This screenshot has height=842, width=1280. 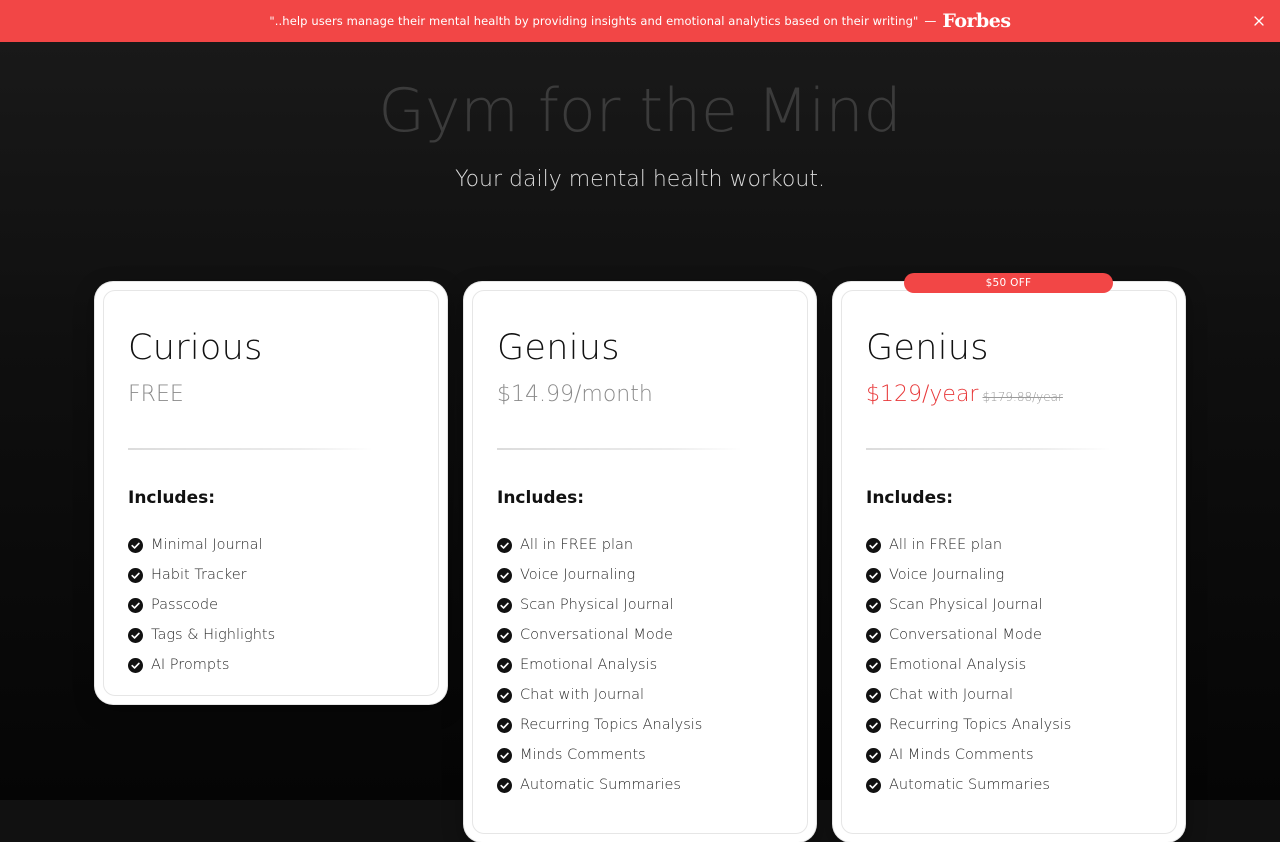 I want to click on feature-label: AI Minds Comments, so click(x=961, y=755).